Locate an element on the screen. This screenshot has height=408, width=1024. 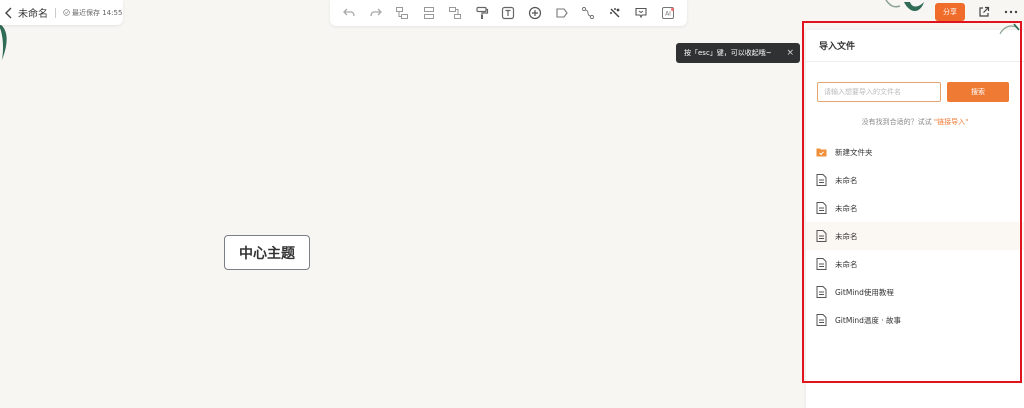
file-search-input is located at coordinates (879, 92).